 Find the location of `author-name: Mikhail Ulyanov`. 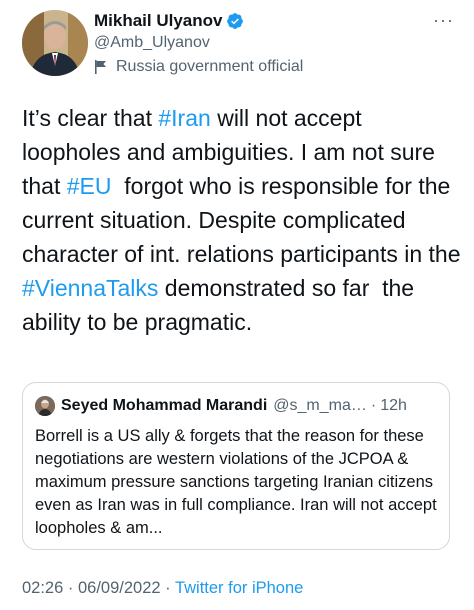

author-name: Mikhail Ulyanov is located at coordinates (158, 21).